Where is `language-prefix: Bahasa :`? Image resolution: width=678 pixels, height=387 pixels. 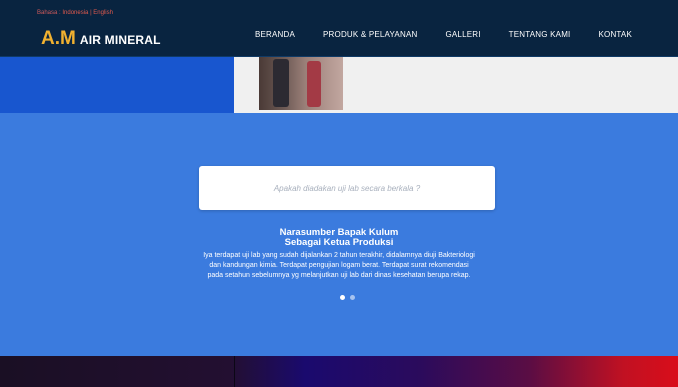 language-prefix: Bahasa : is located at coordinates (49, 13).